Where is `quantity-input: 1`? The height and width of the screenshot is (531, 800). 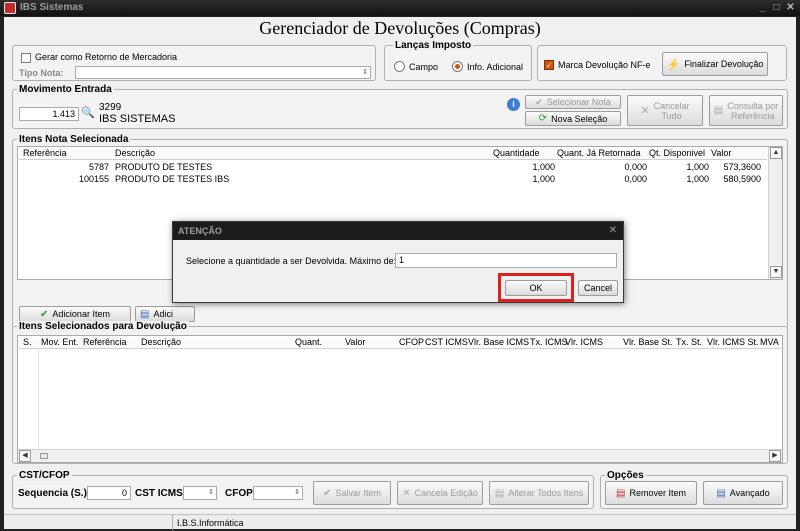 quantity-input: 1 is located at coordinates (506, 260).